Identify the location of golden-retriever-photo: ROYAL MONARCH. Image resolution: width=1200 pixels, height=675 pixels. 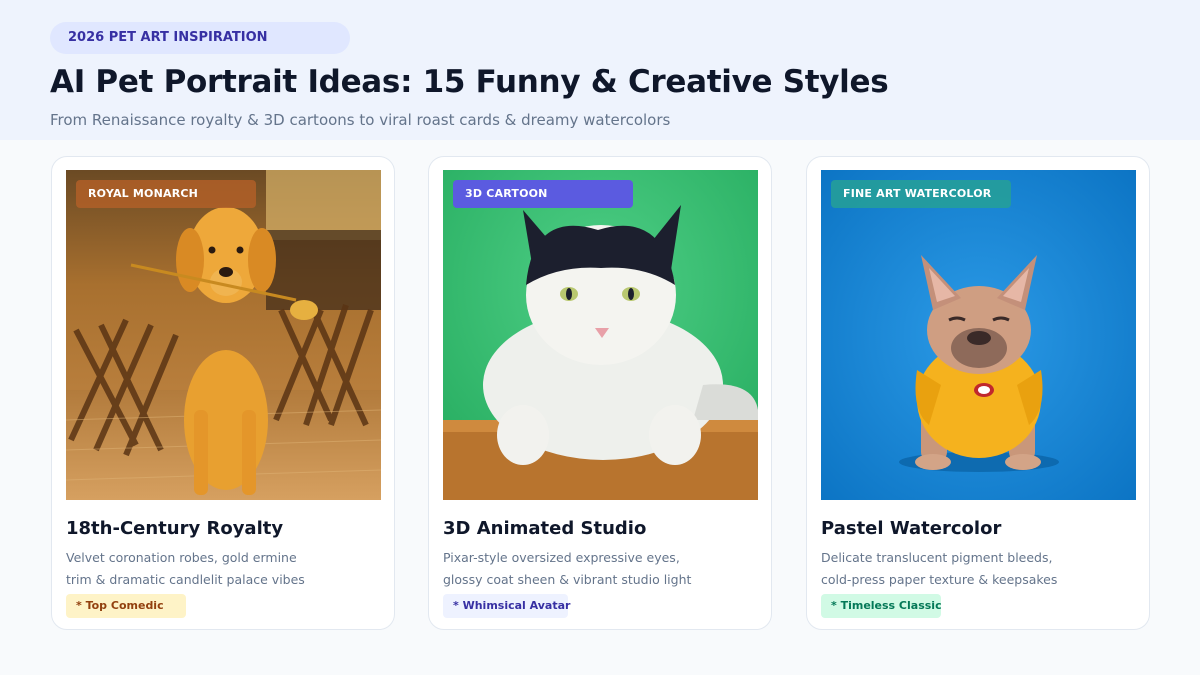
(223, 335).